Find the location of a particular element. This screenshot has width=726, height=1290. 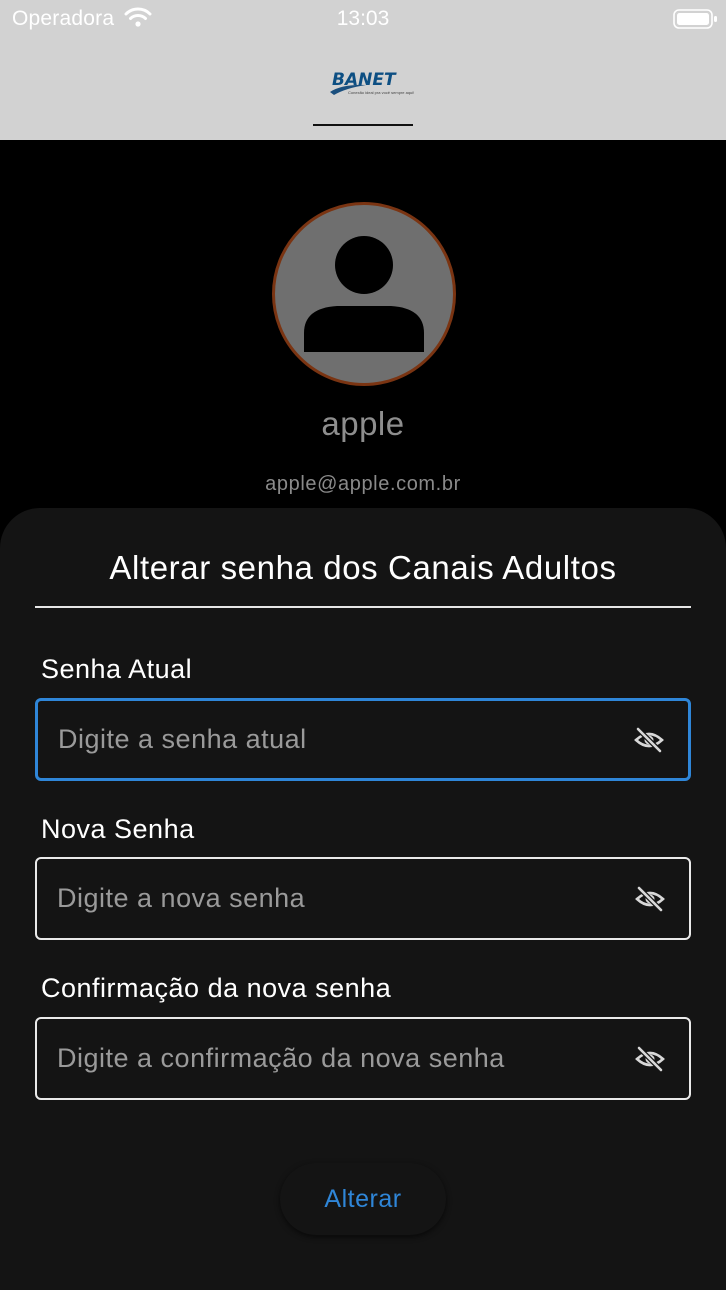

profile-name: apple is located at coordinates (363, 423).